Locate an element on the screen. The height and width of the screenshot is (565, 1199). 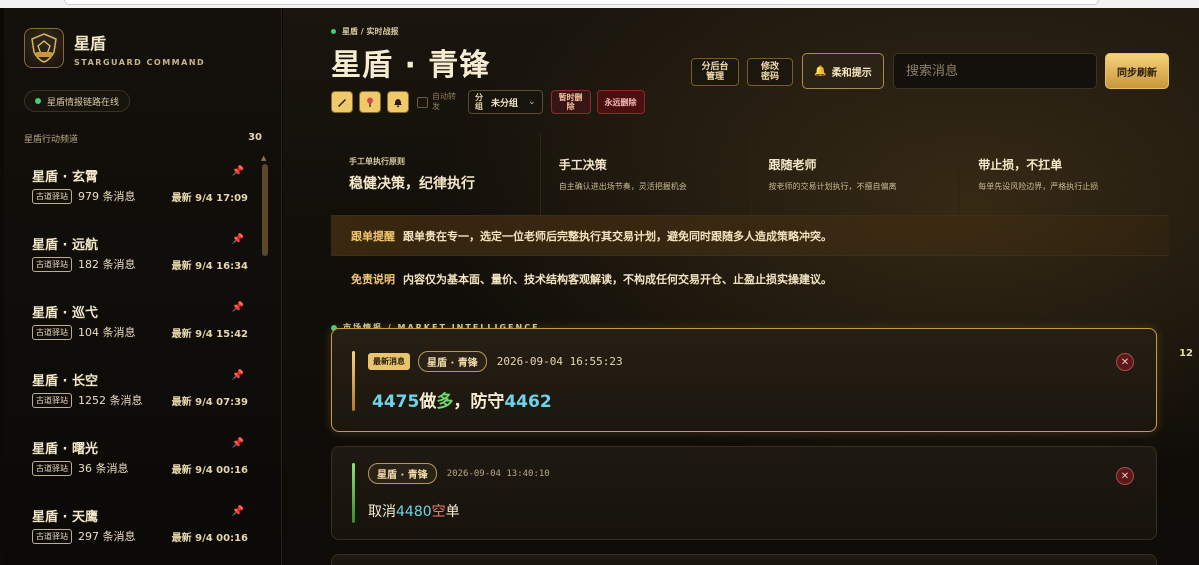
message-text: 4475做多，防守4462 is located at coordinates (462, 399).